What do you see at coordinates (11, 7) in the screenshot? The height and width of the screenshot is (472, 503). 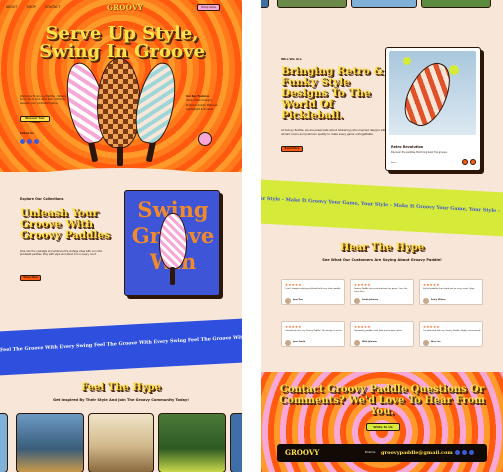 I see `nav-item-about: ABOUT` at bounding box center [11, 7].